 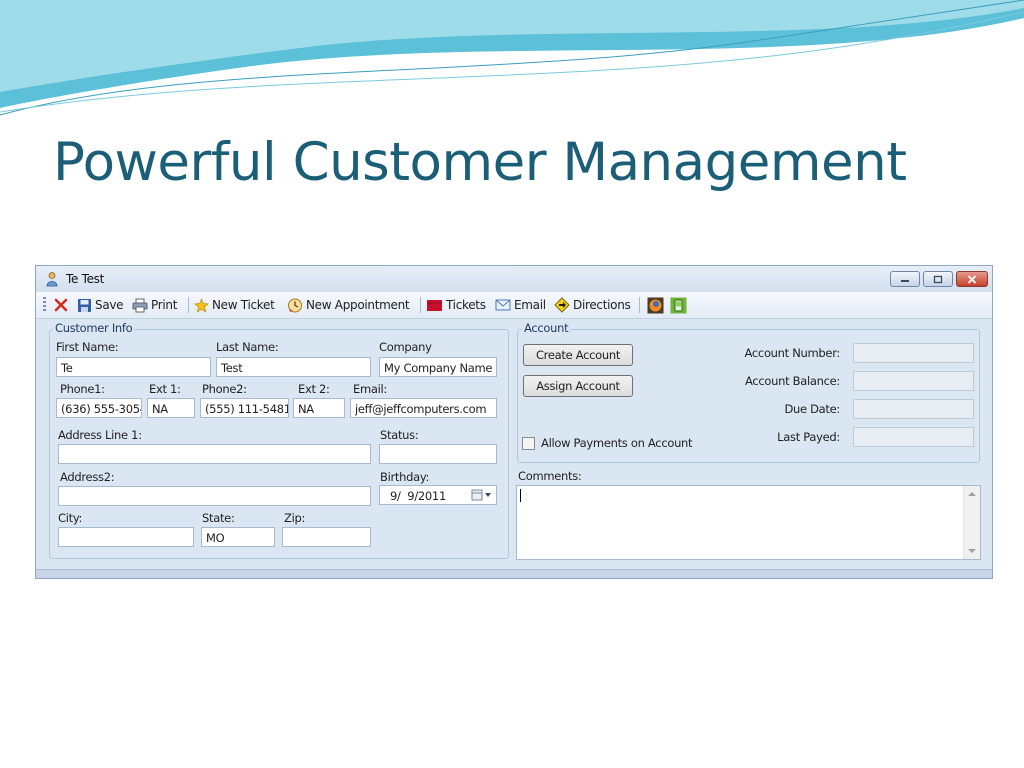 I want to click on ext1-label: Ext 1:, so click(x=165, y=389).